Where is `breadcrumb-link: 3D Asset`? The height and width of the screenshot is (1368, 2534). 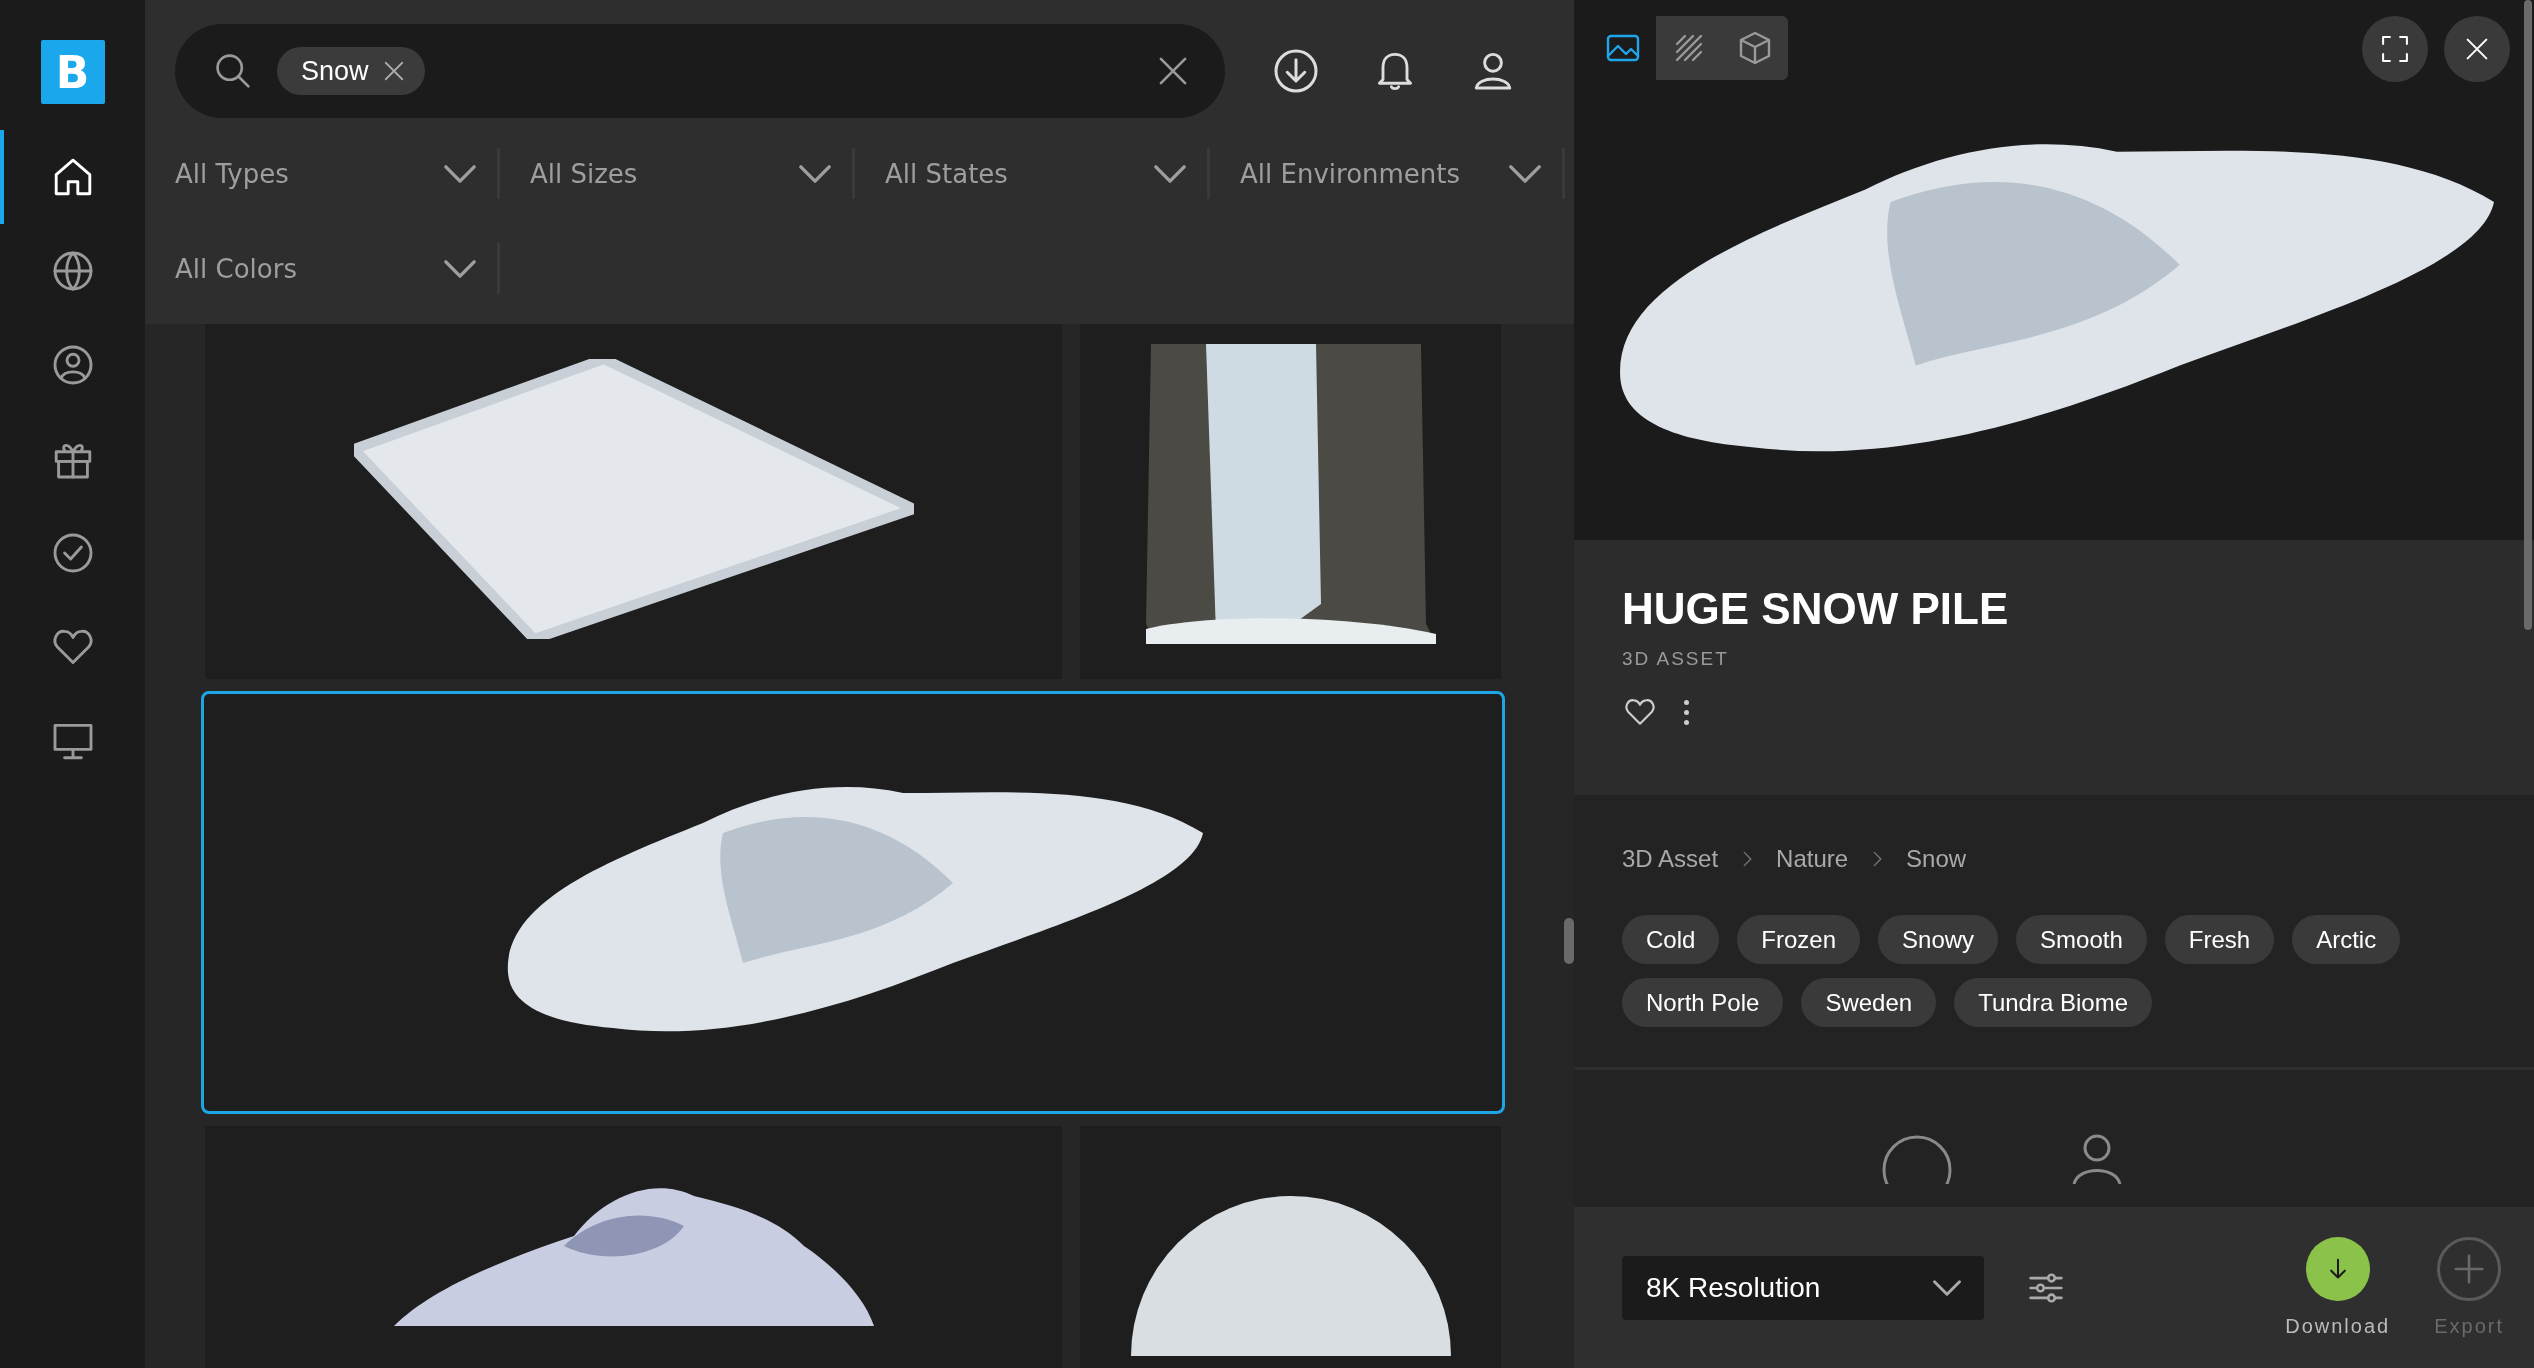
breadcrumb-link: 3D Asset is located at coordinates (1670, 859).